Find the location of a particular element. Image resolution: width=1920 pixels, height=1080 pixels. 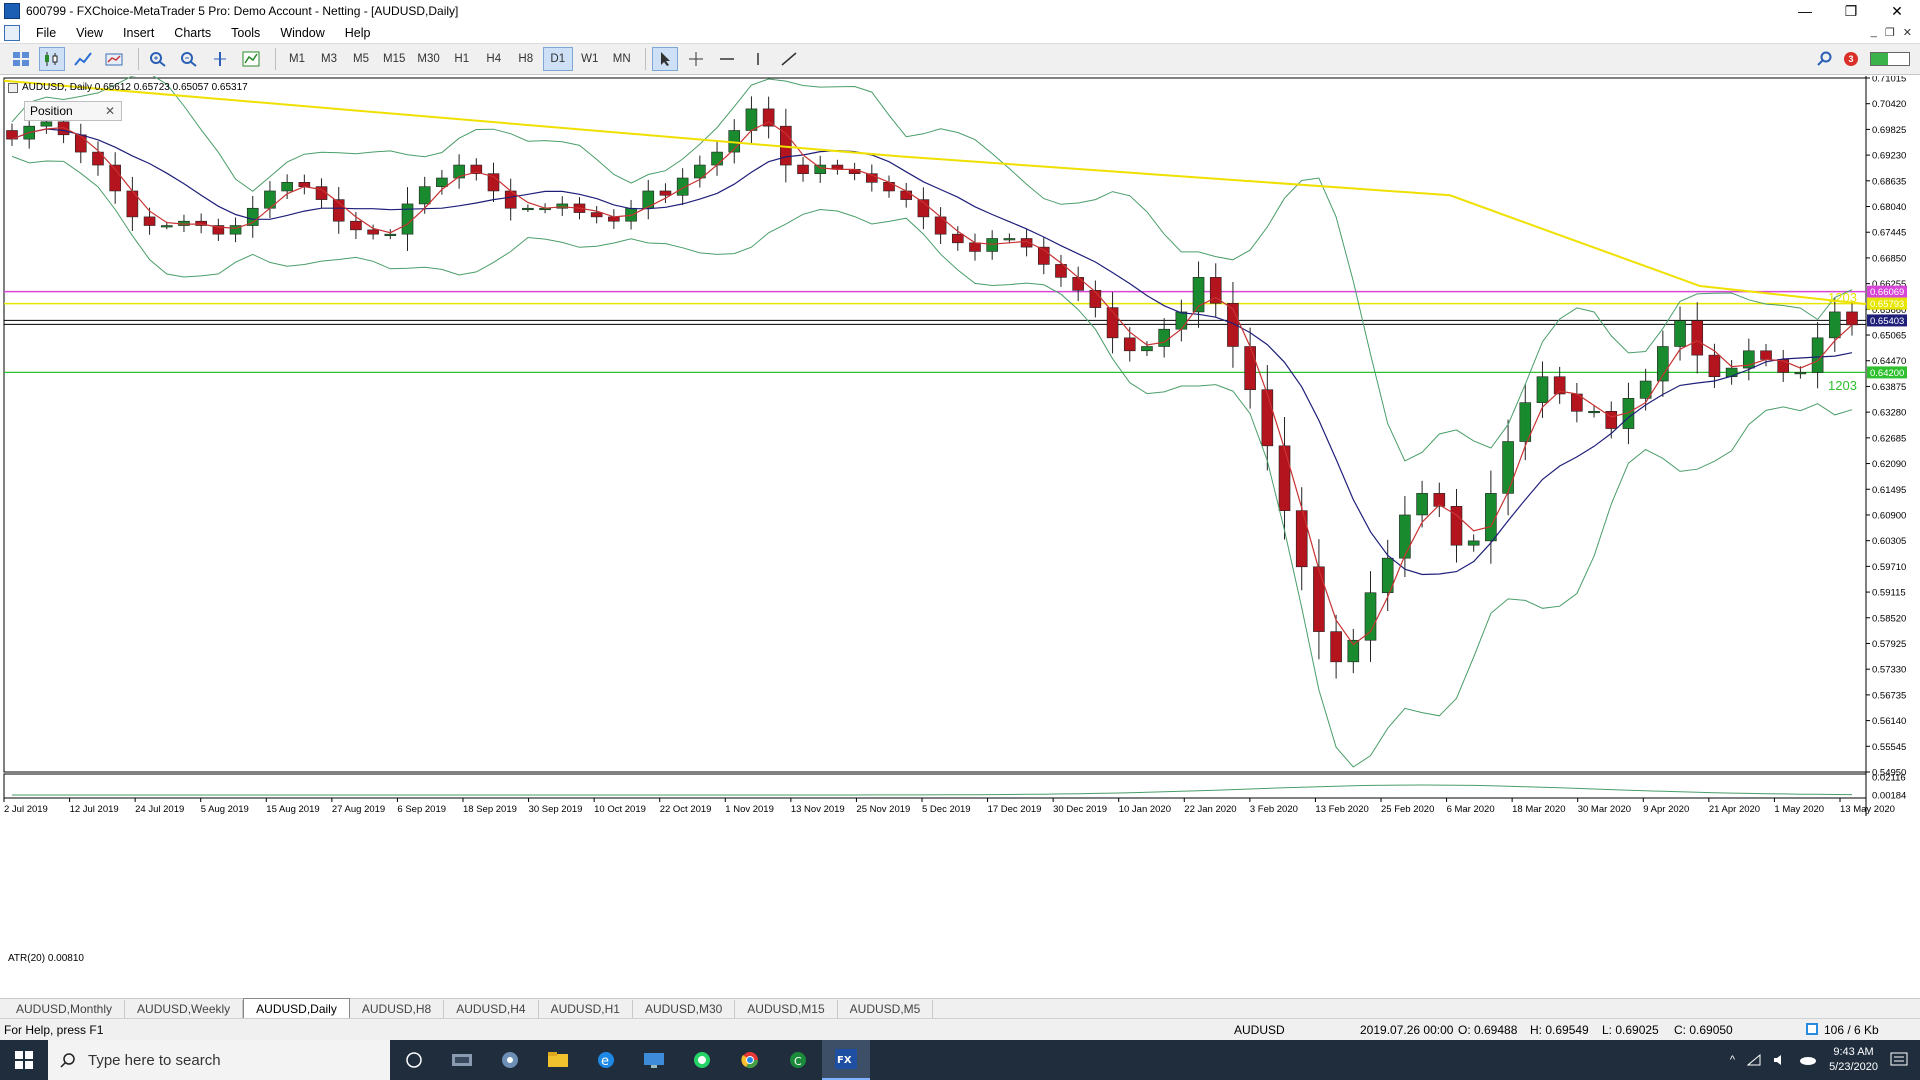

line-chart-icon is located at coordinates (83, 59).